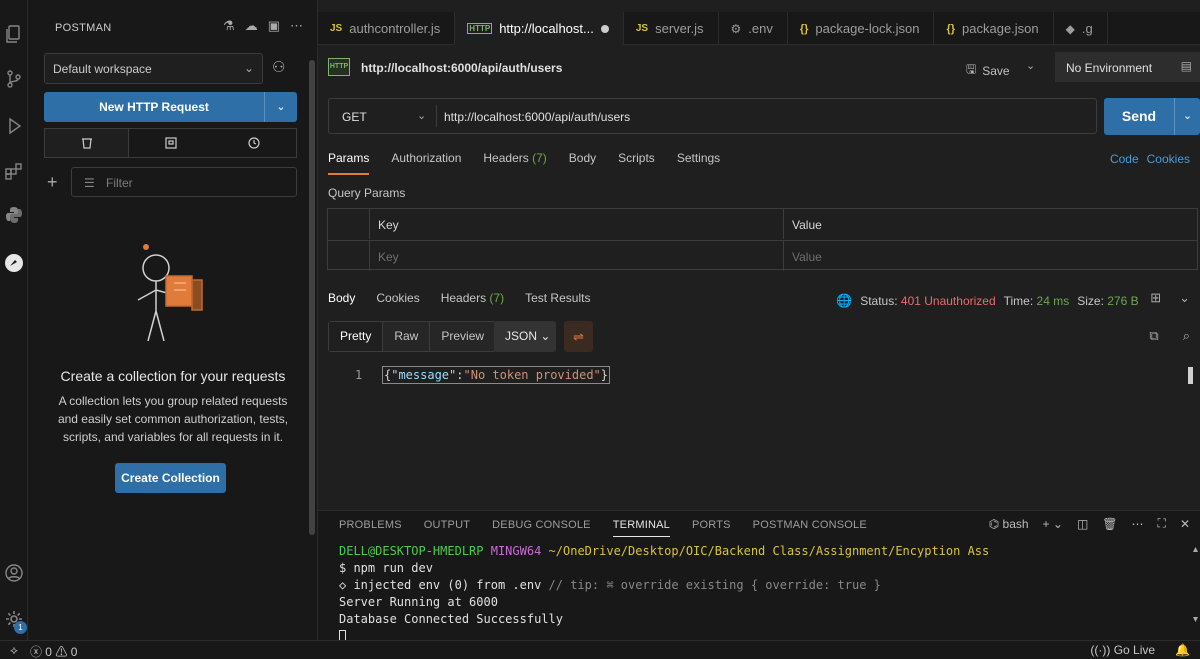 The image size is (1200, 659). What do you see at coordinates (1190, 375) in the screenshot?
I see `response-scrollbar` at bounding box center [1190, 375].